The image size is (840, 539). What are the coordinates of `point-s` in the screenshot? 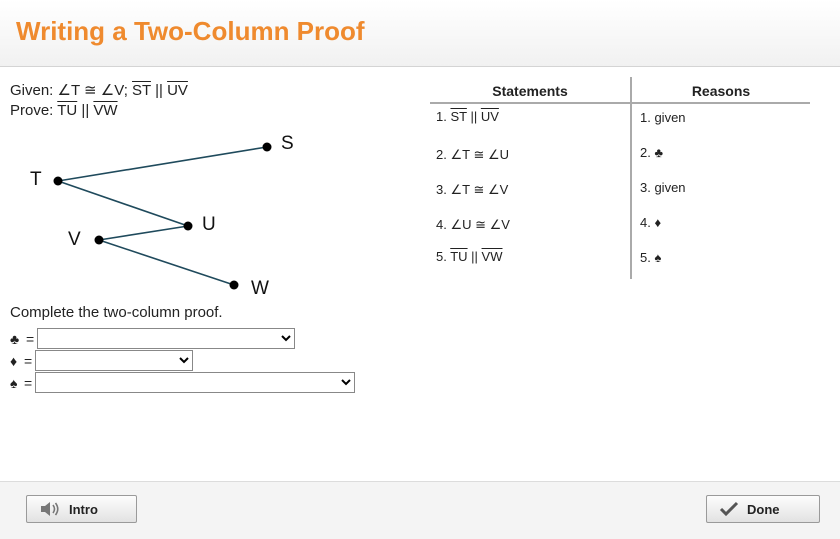 It's located at (267, 147).